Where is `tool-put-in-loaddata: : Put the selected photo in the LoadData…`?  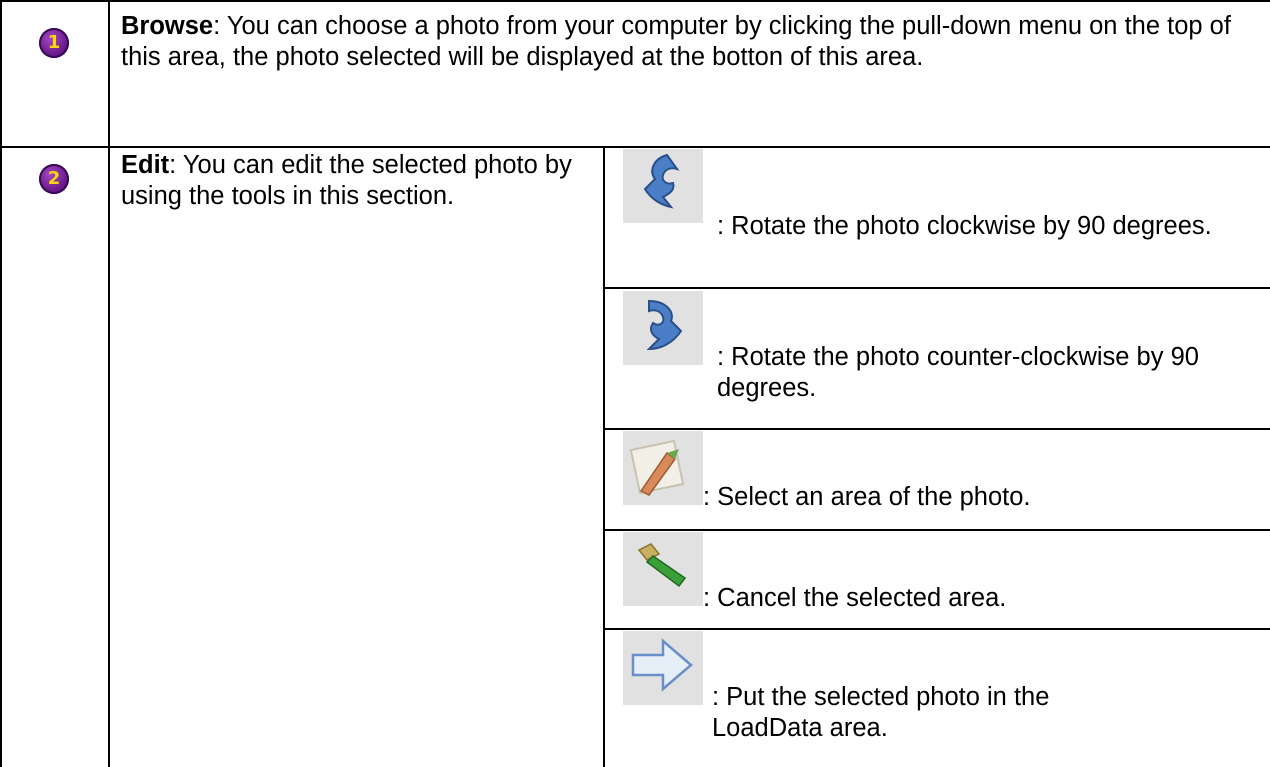 tool-put-in-loaddata: : Put the selected photo in the LoadData… is located at coordinates (881, 712).